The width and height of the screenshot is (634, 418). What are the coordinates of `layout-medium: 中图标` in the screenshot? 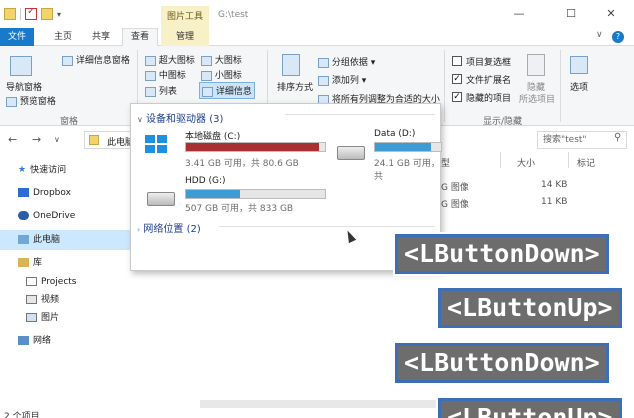 It's located at (165, 74).